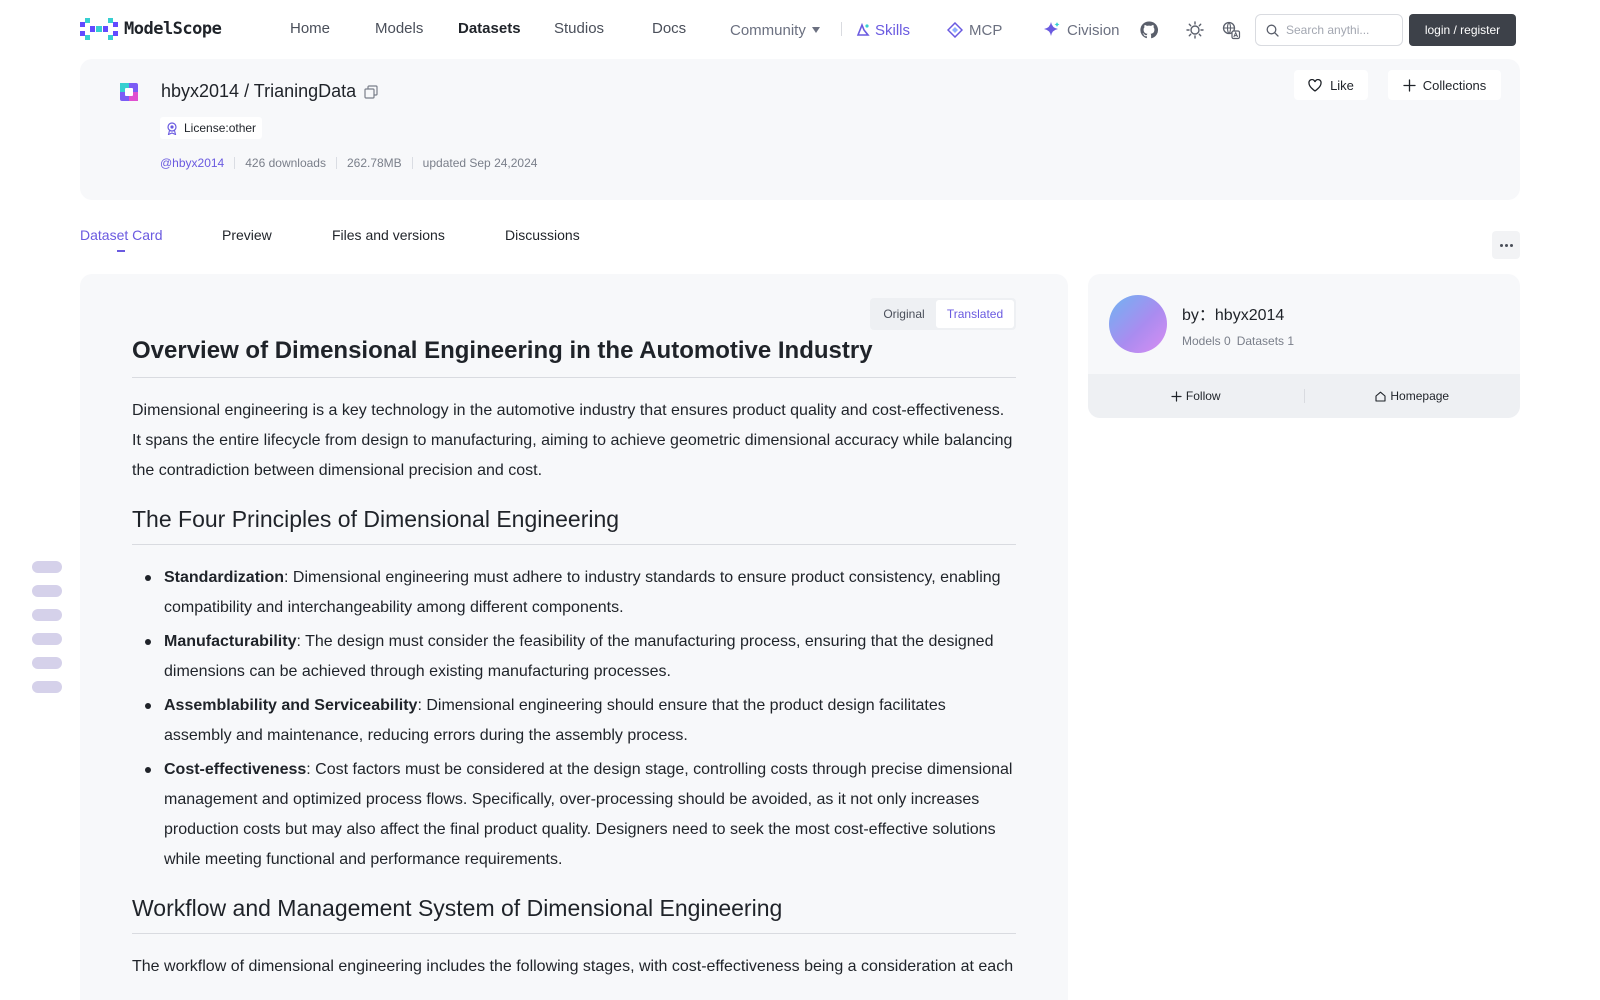  I want to click on homepage-button: Homepage, so click(1413, 396).